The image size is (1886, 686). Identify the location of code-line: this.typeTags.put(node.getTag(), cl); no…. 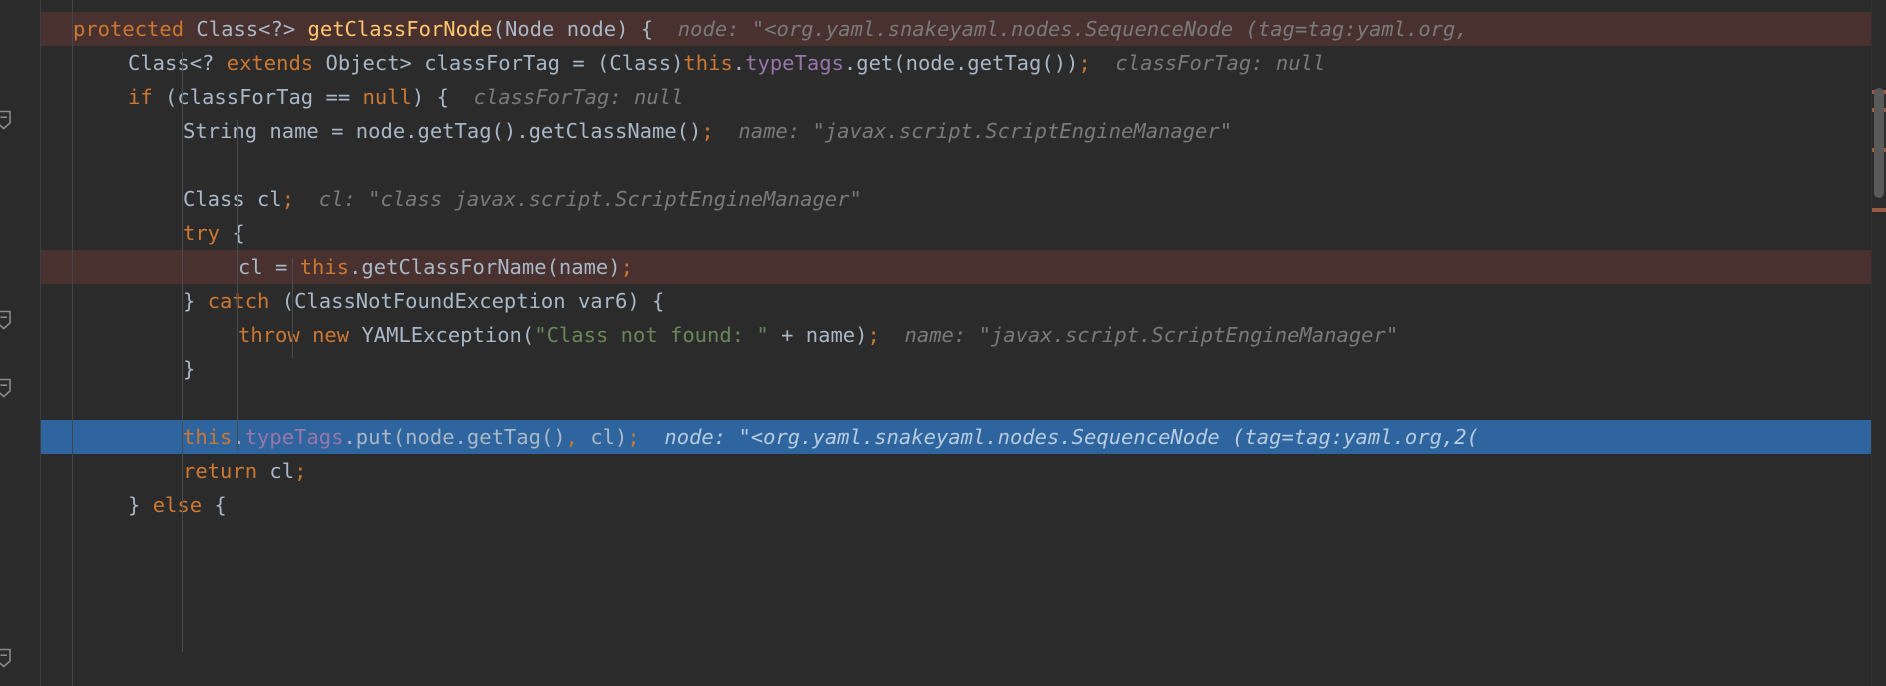
(943, 437).